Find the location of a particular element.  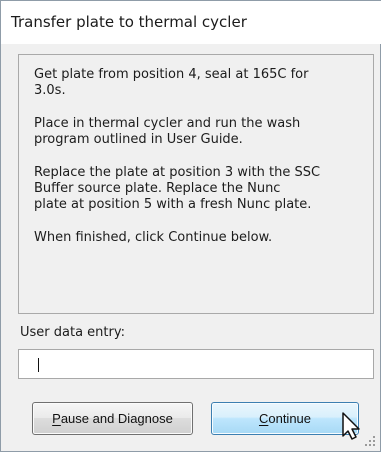

continue-label: Continue is located at coordinates (285, 419).